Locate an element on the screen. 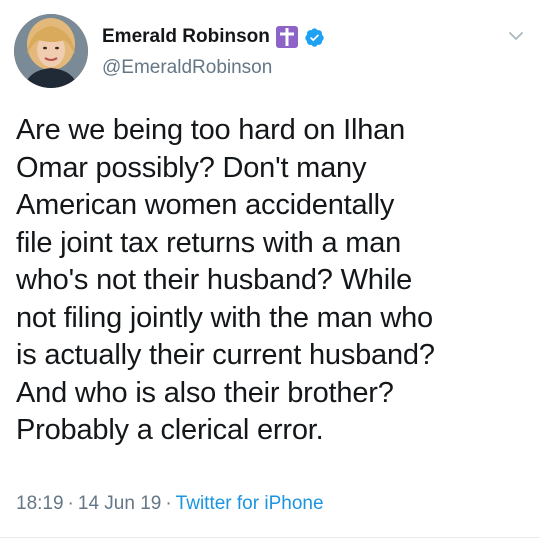 The image size is (540, 538). tweet-time: 18:19 is located at coordinates (40, 503).